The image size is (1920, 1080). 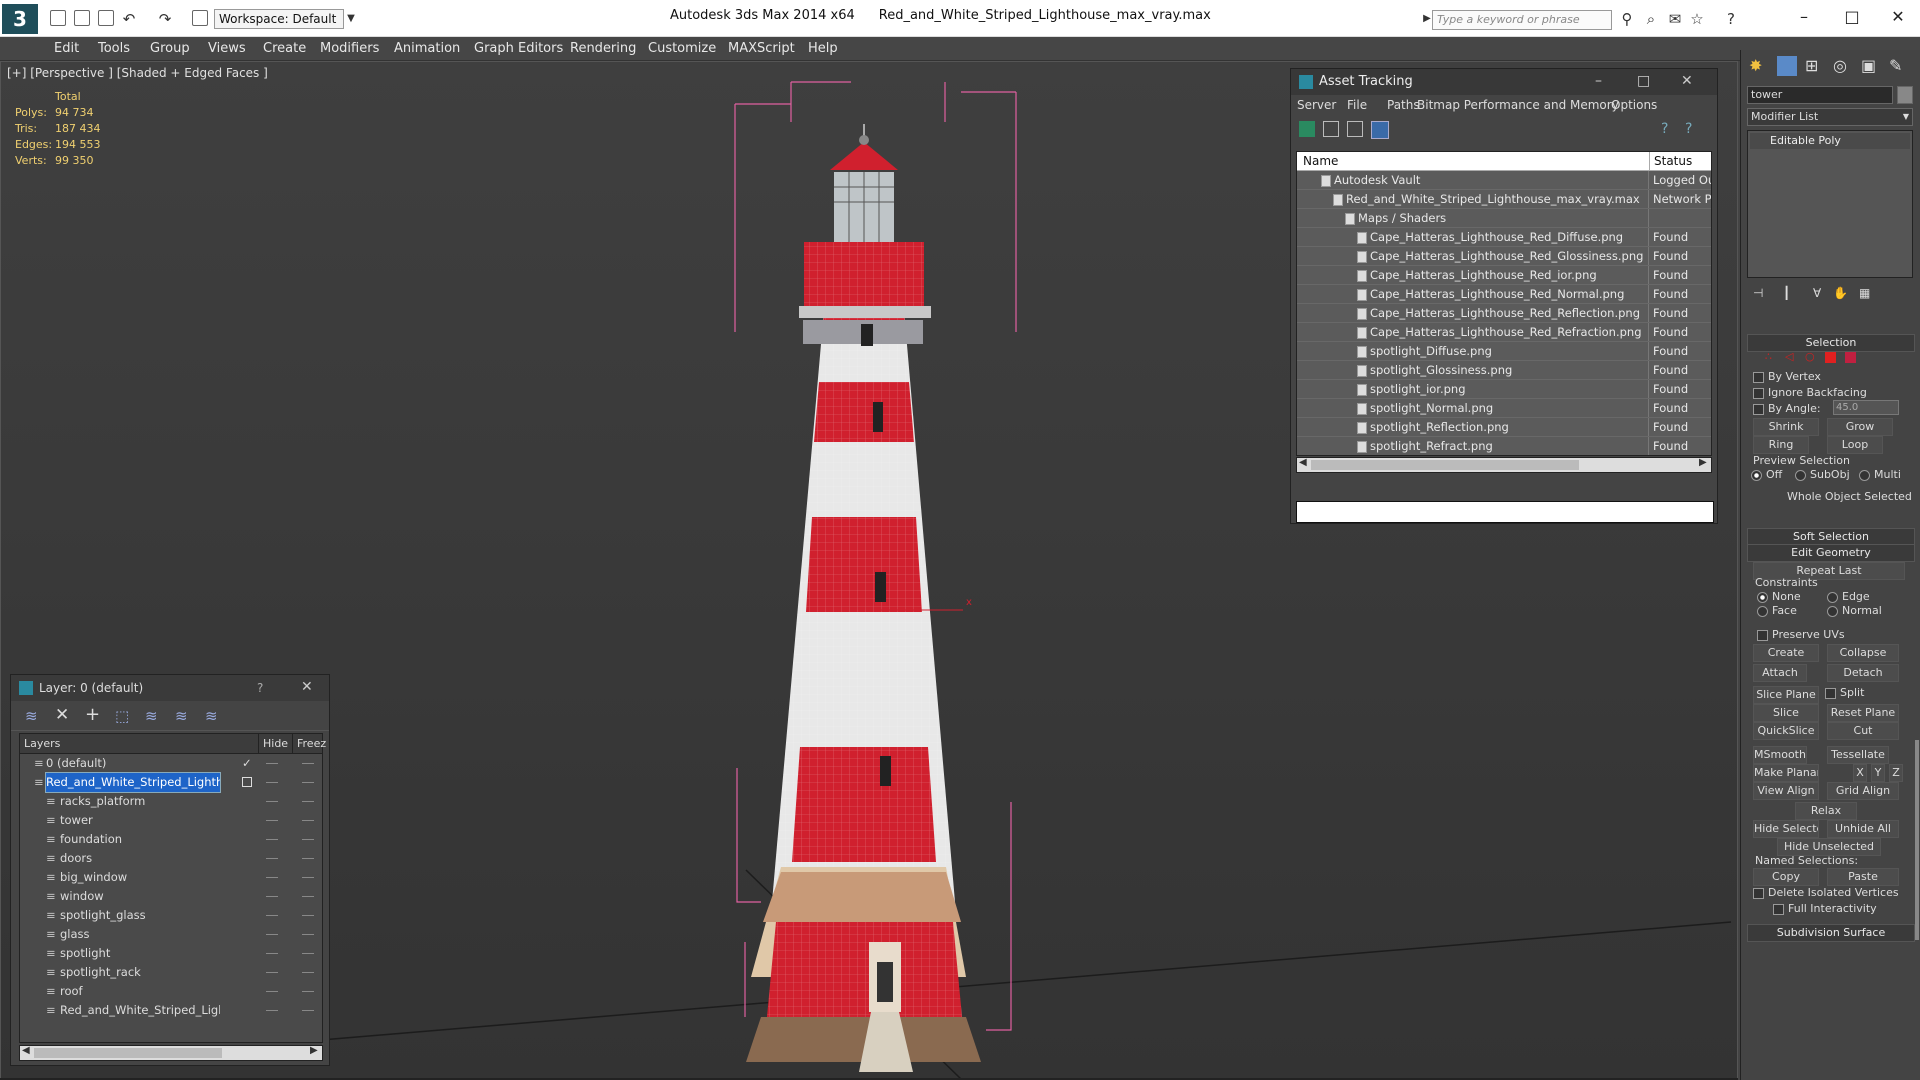 I want to click on preserve-uvs-option: Preserve UVs, so click(x=1801, y=634).